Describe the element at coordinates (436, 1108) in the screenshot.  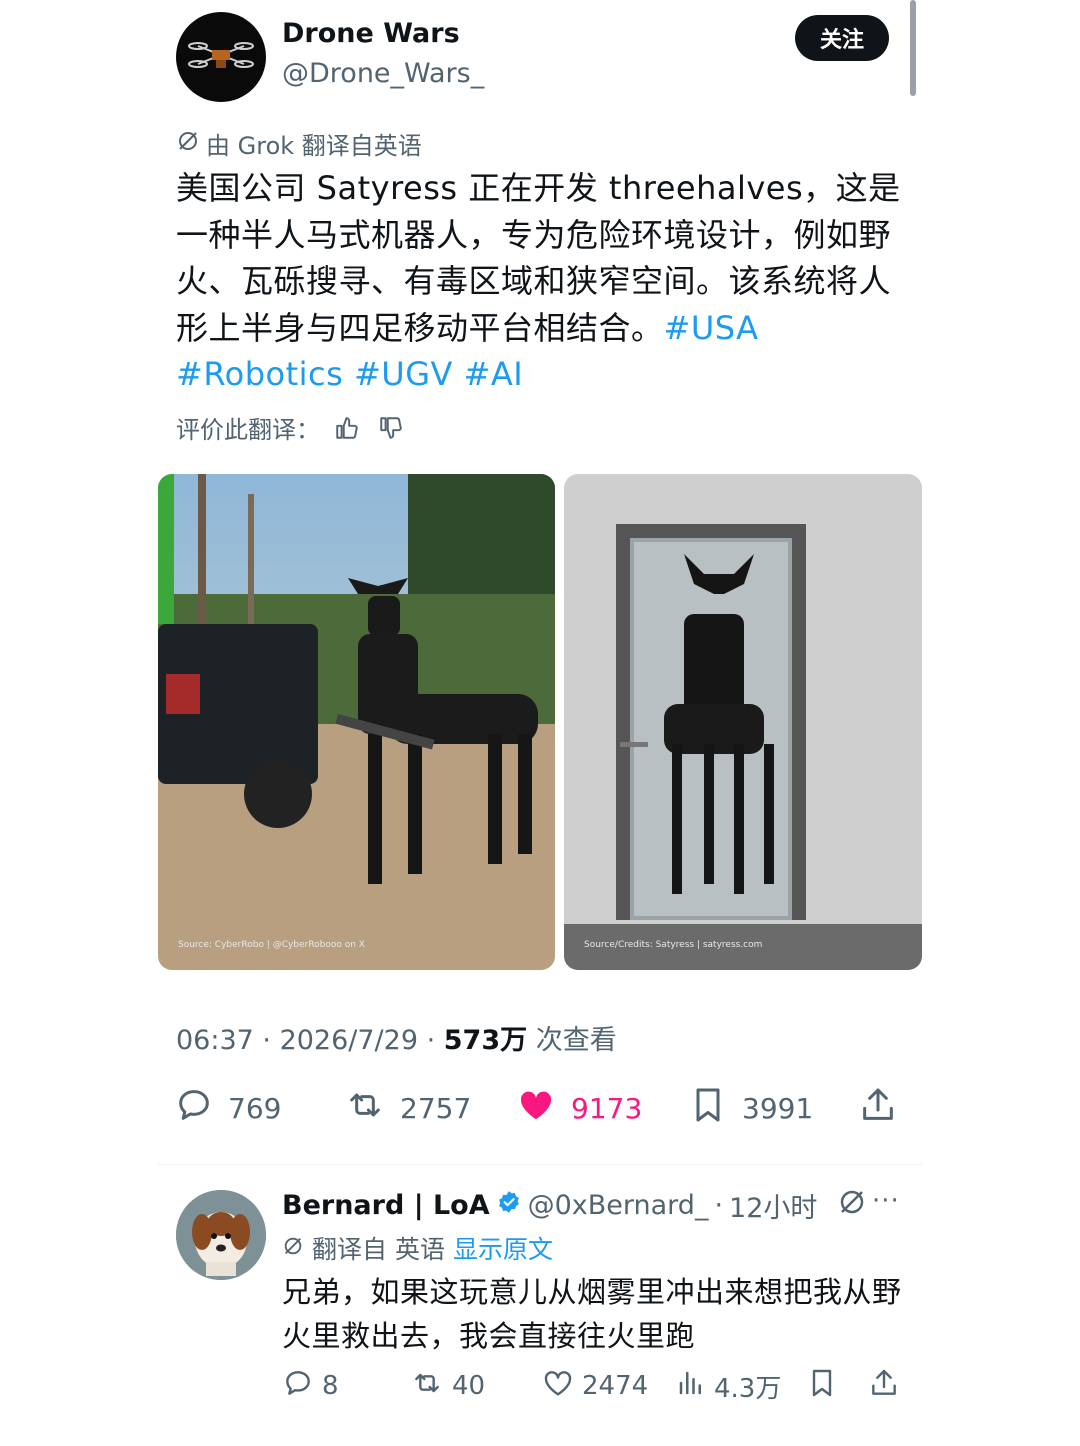
I see `retweet-count: 2757` at that location.